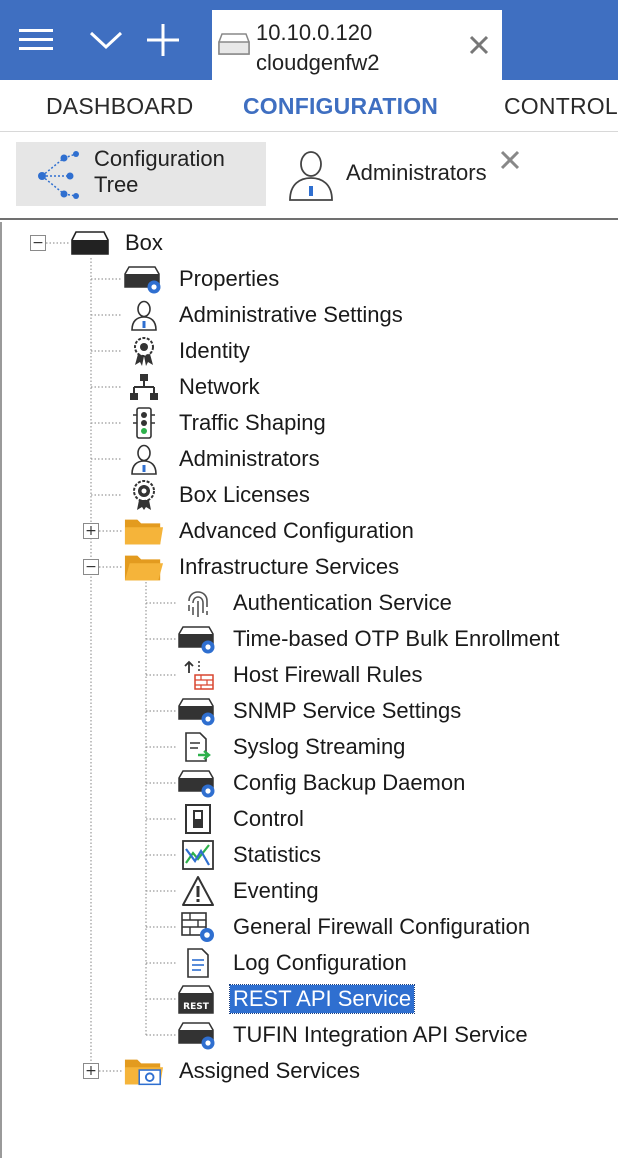  What do you see at coordinates (198, 999) in the screenshot?
I see `rest-api-icon: REST` at bounding box center [198, 999].